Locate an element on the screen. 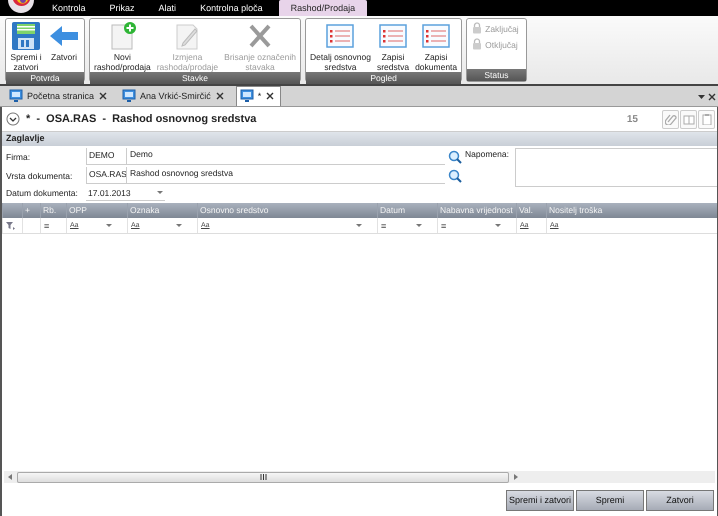 This screenshot has height=516, width=718. footer-button: Spremi i zatvori is located at coordinates (540, 500).